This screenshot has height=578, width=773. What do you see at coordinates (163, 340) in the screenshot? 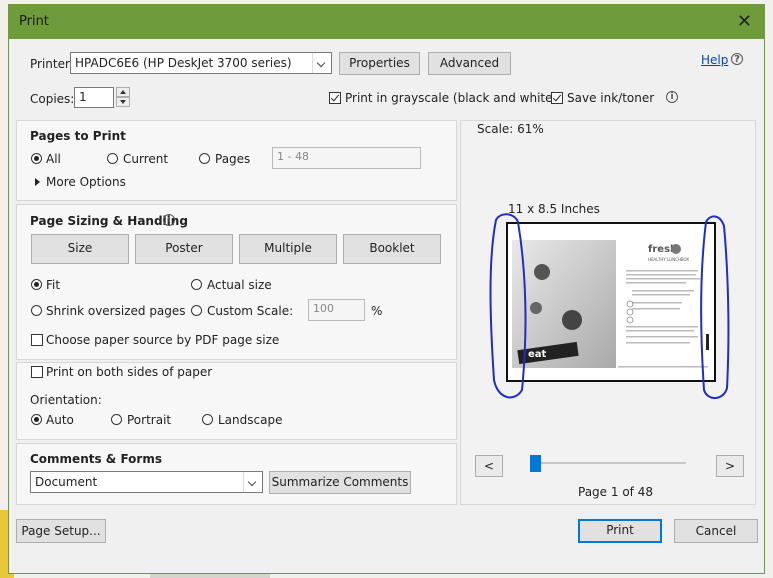
I see `paper-source-label: Choose paper source by PDF page size` at bounding box center [163, 340].